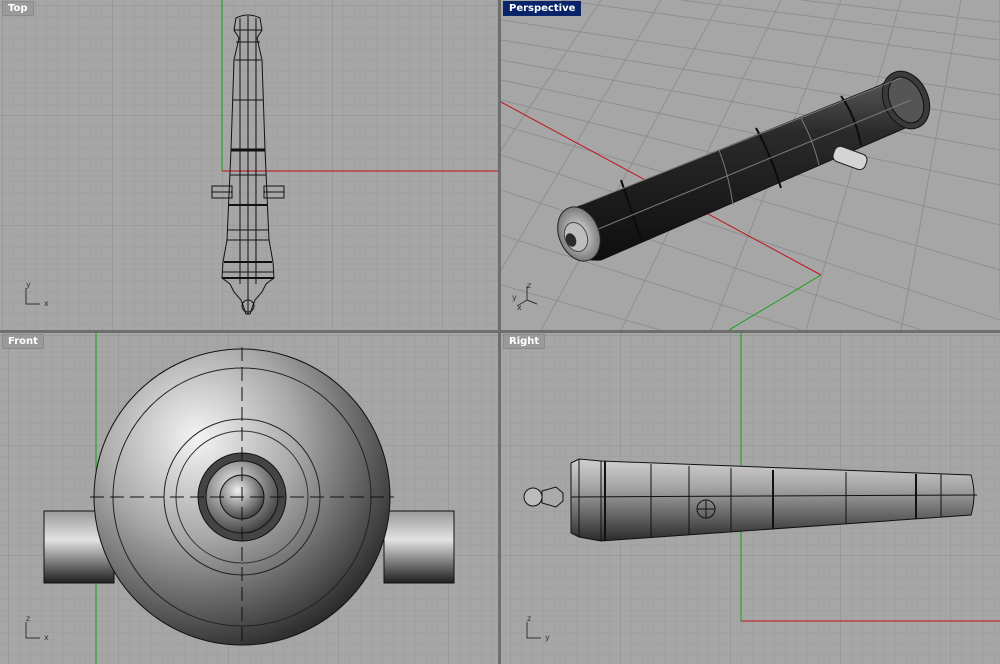 The height and width of the screenshot is (664, 1000). I want to click on axis-indicator-right: z y, so click(543, 630).